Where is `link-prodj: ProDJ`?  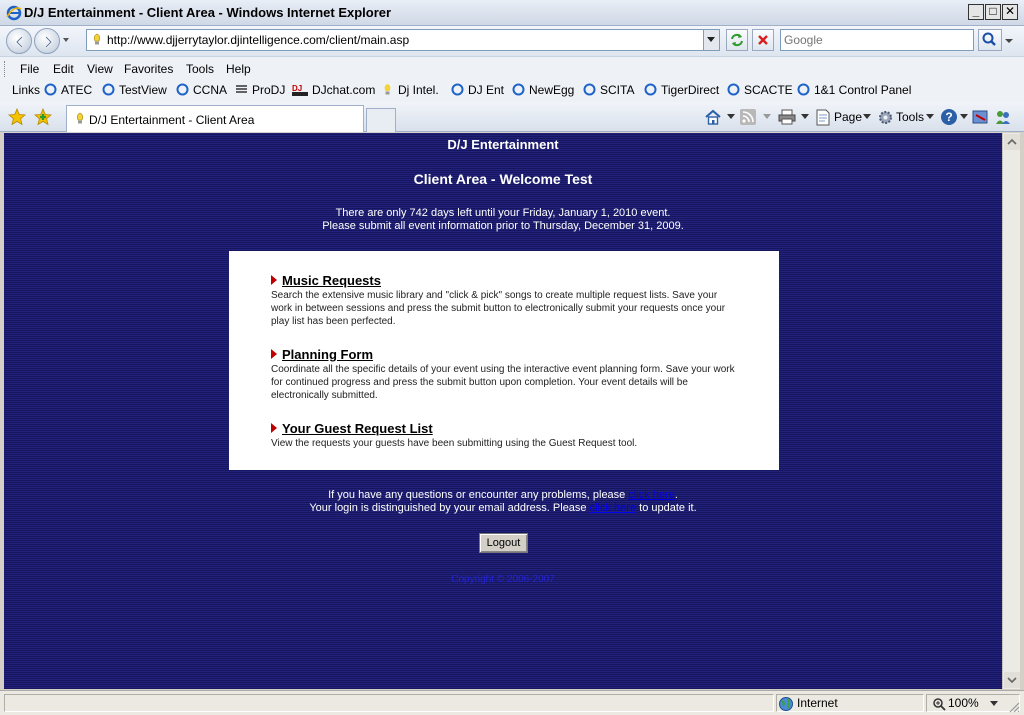 link-prodj: ProDJ is located at coordinates (260, 90).